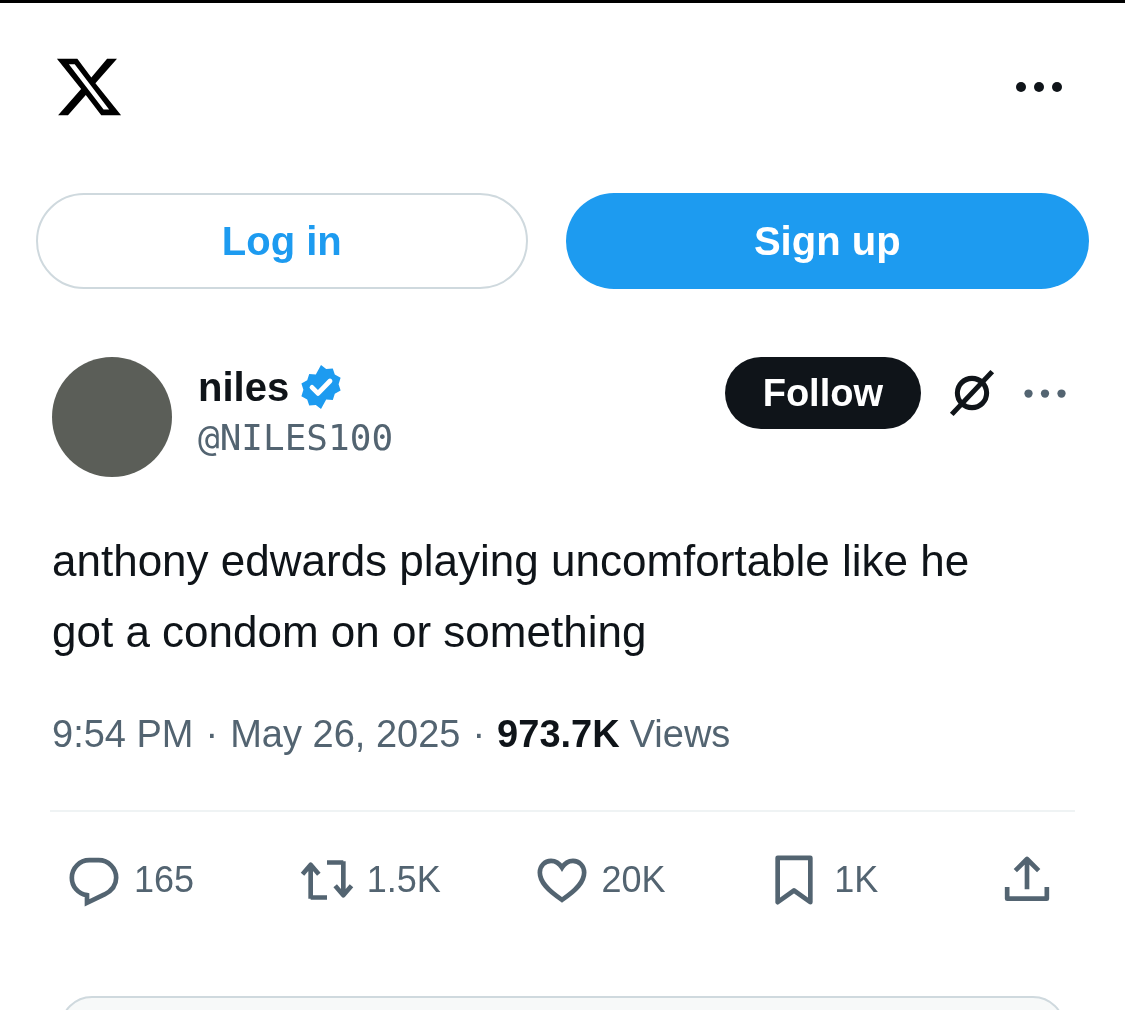 This screenshot has width=1125, height=1010. Describe the element at coordinates (633, 880) in the screenshot. I see `action-count: 20K` at that location.